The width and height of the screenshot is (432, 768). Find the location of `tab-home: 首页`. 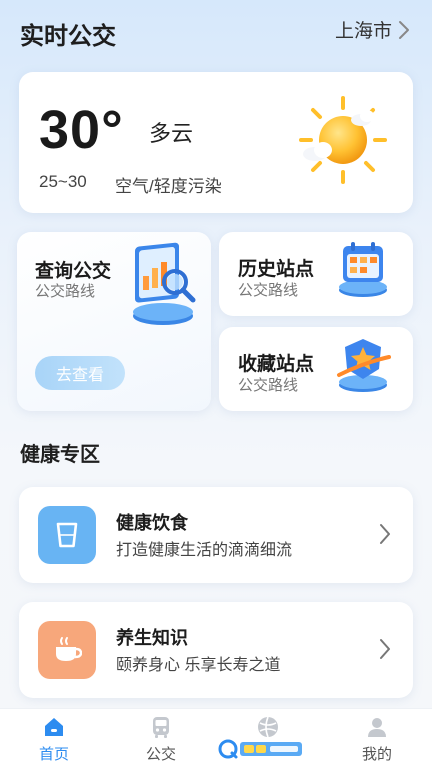

tab-home: 首页 is located at coordinates (54, 741).